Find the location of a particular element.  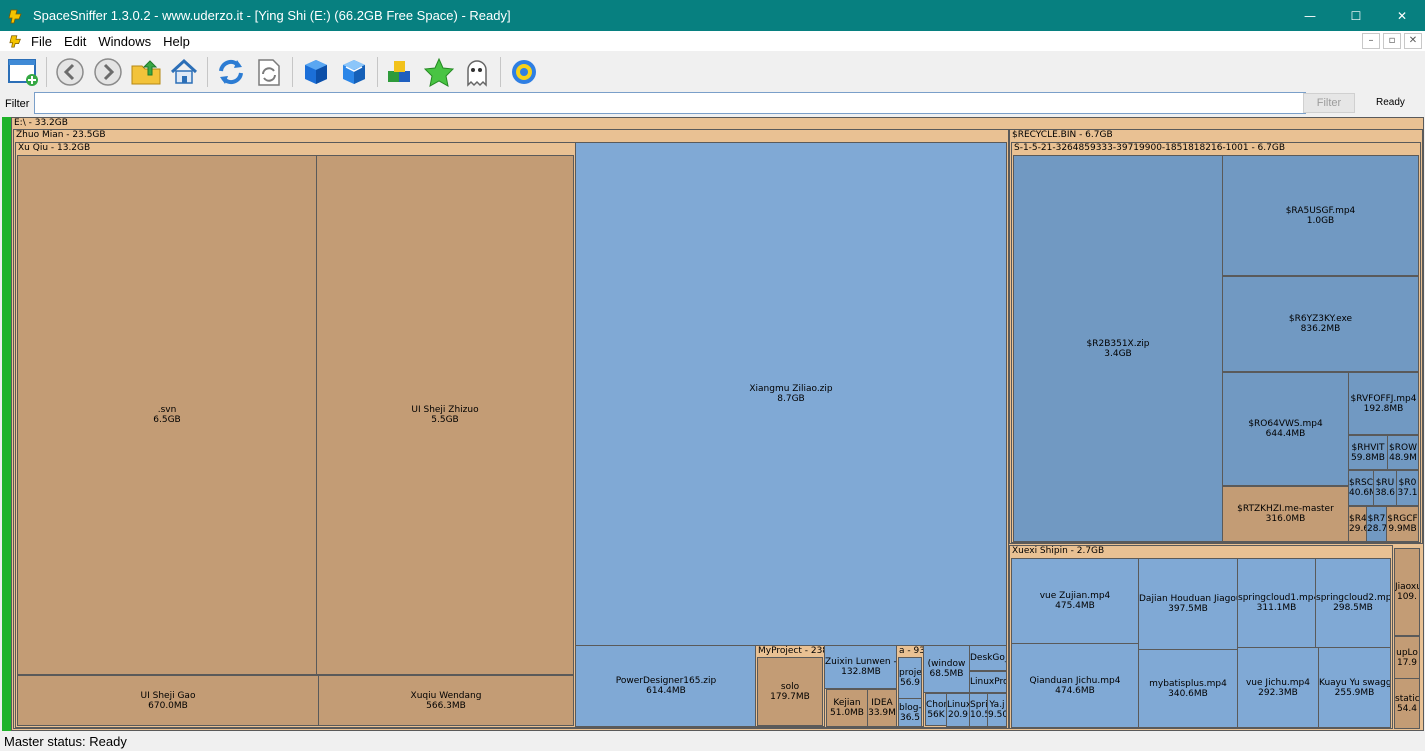

treemap-node-ra5usgf: $RA5USGF.mp4 1.0GB is located at coordinates (1320, 215).